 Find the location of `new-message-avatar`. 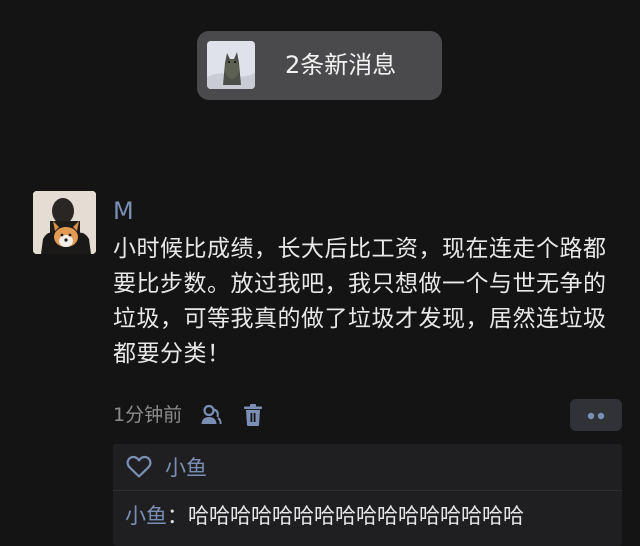

new-message-avatar is located at coordinates (231, 65).